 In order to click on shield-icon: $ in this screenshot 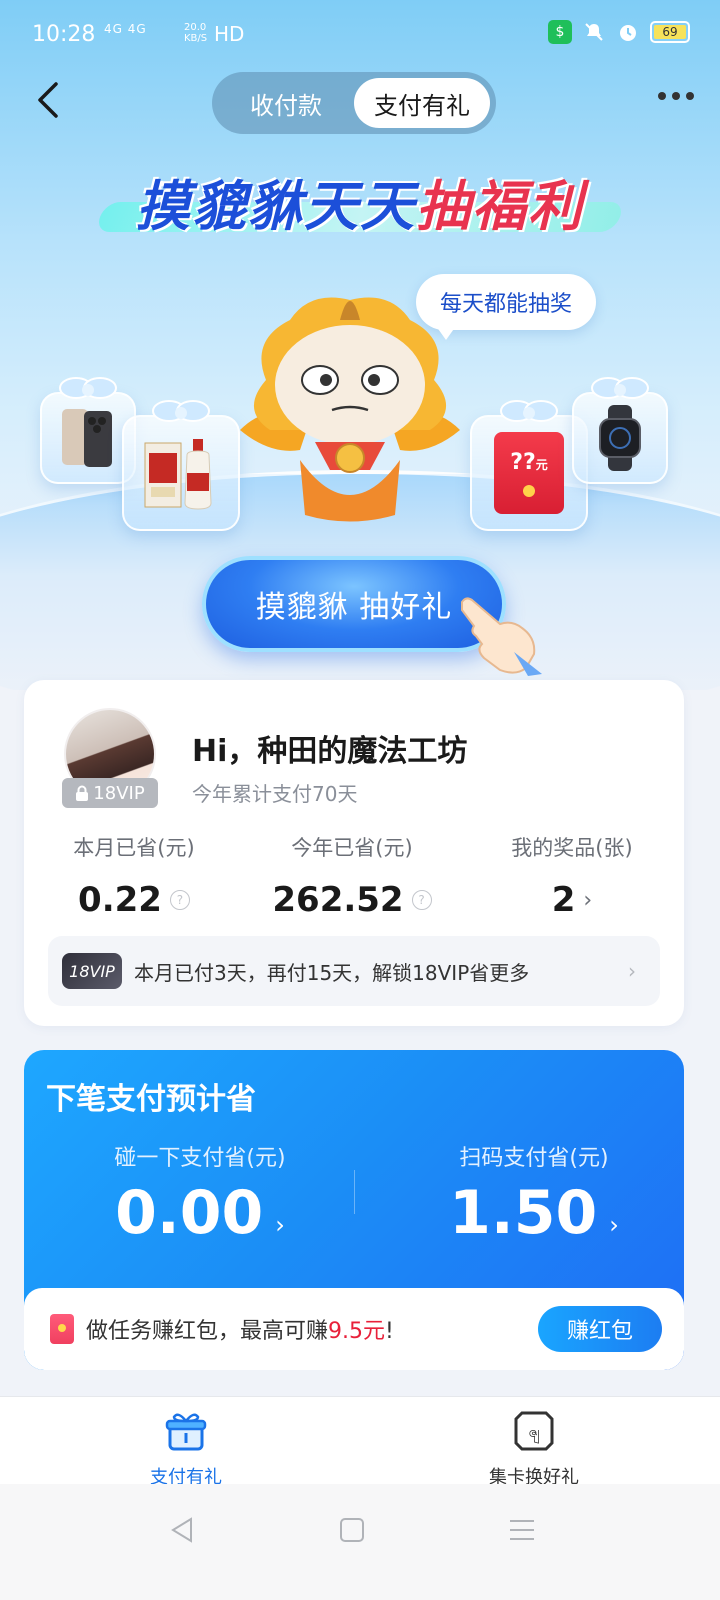, I will do `click(560, 32)`.